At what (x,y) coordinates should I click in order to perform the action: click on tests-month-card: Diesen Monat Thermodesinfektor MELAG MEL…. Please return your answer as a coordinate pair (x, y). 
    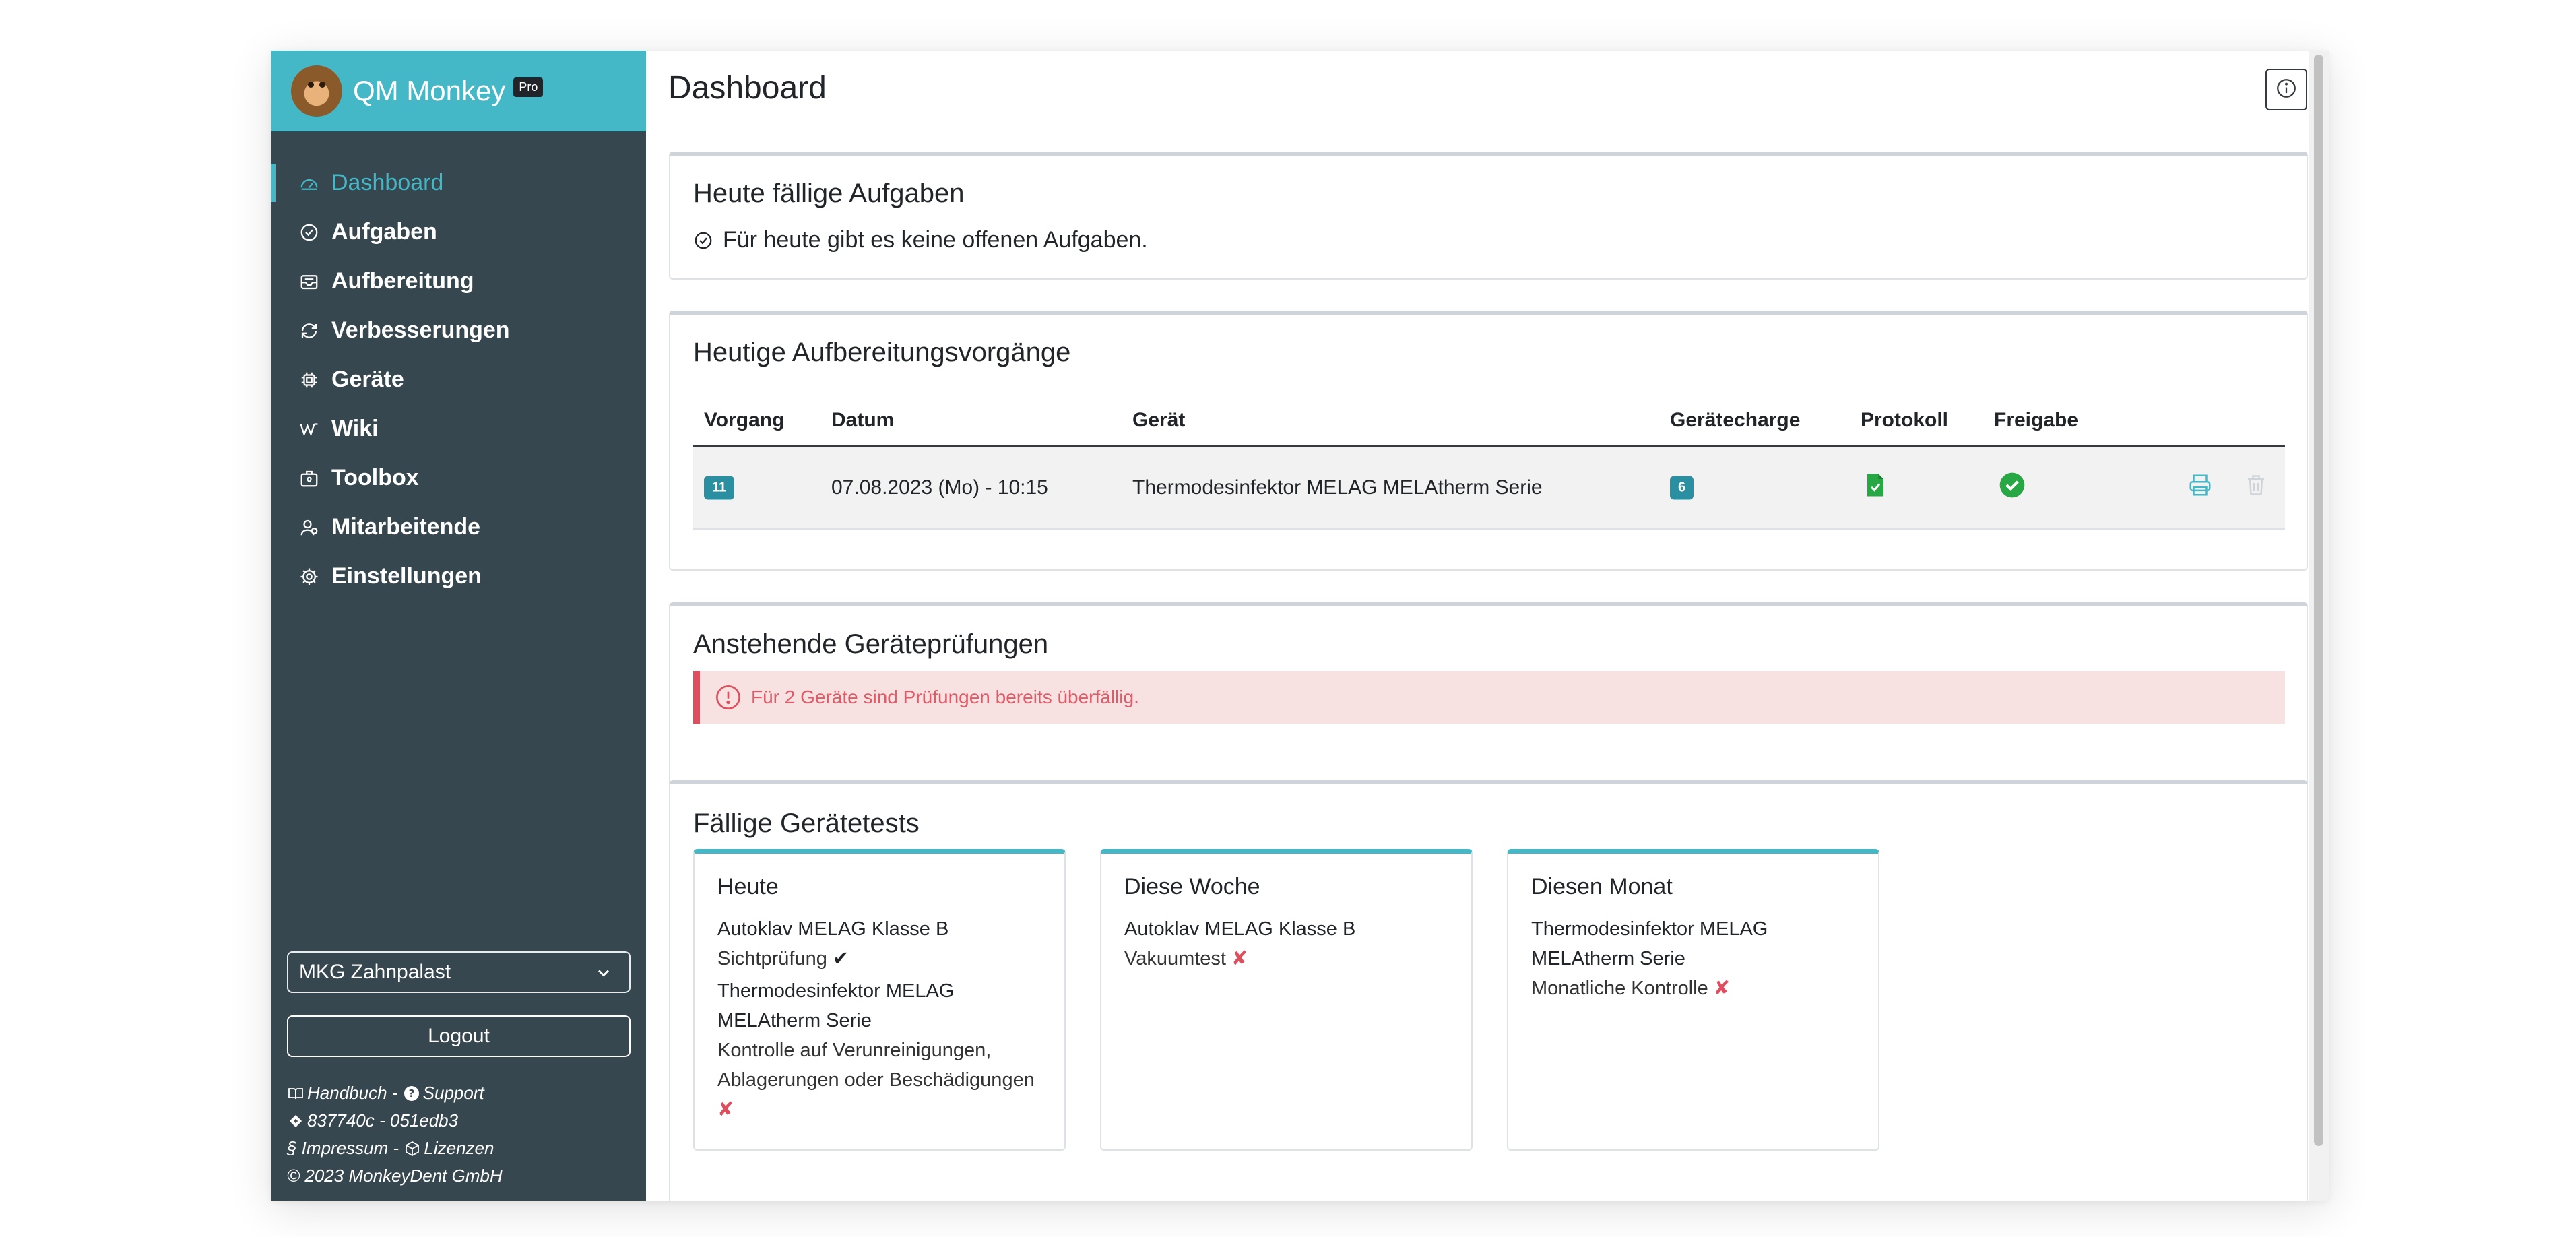
    Looking at the image, I should click on (1693, 1000).